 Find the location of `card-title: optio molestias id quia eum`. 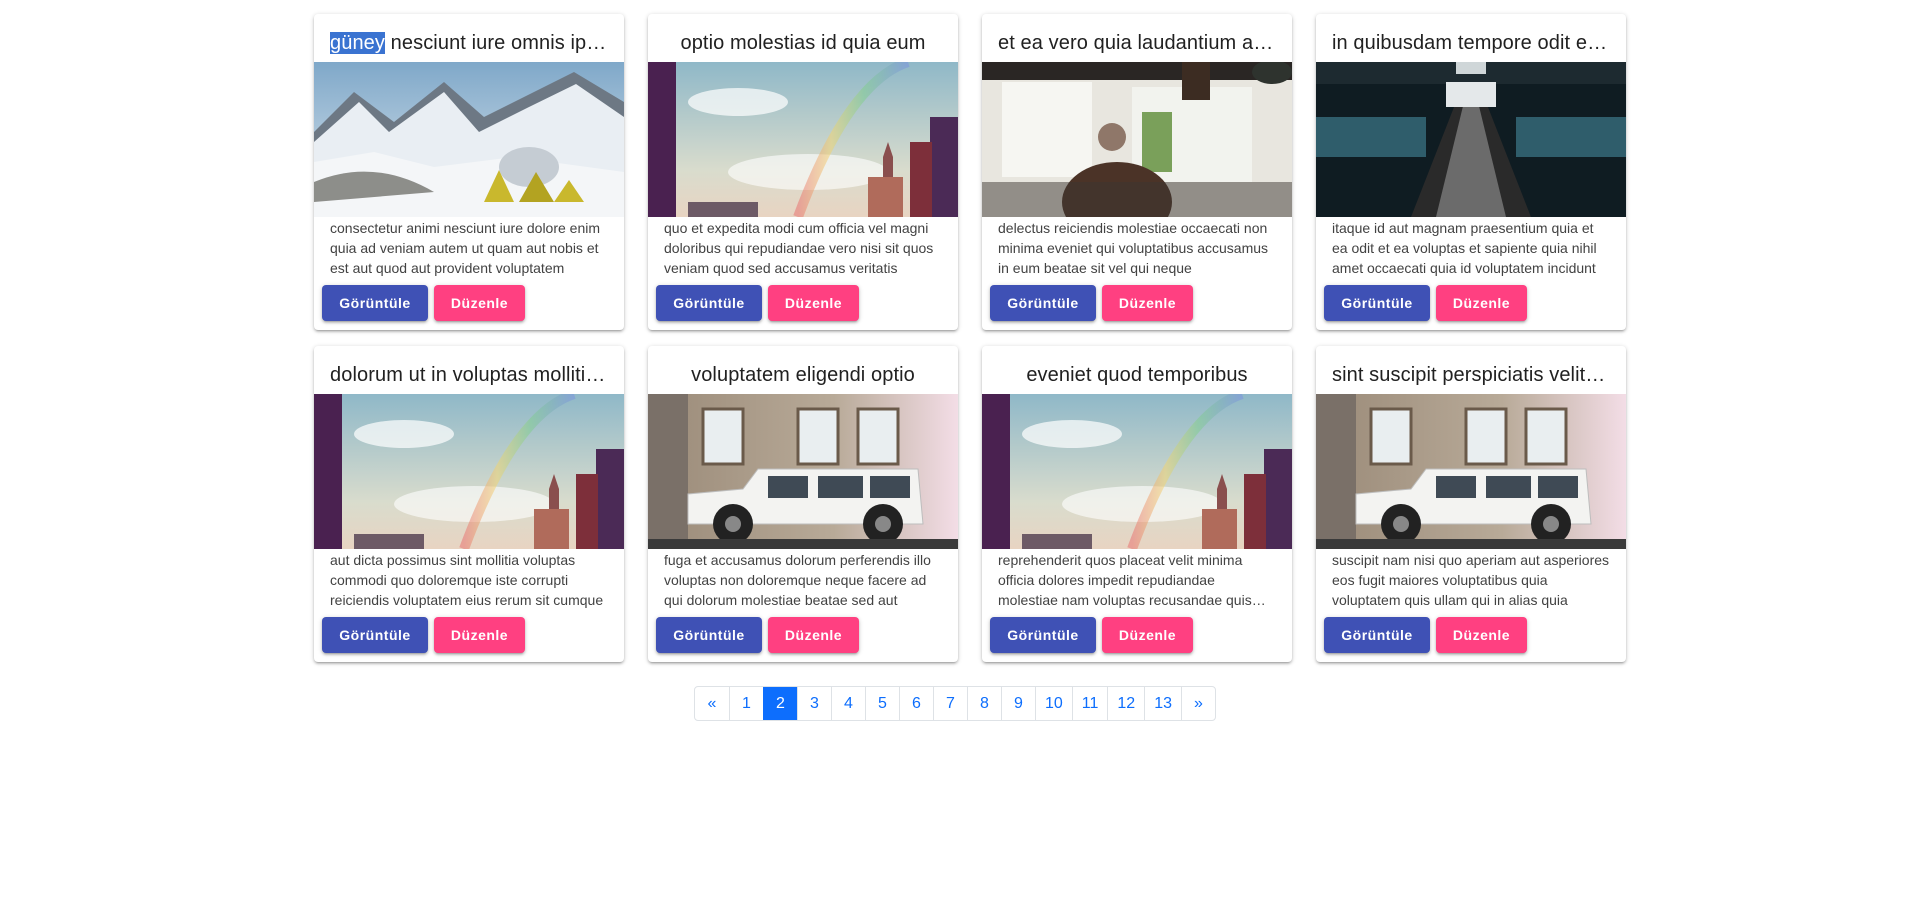

card-title: optio molestias id quia eum is located at coordinates (803, 38).